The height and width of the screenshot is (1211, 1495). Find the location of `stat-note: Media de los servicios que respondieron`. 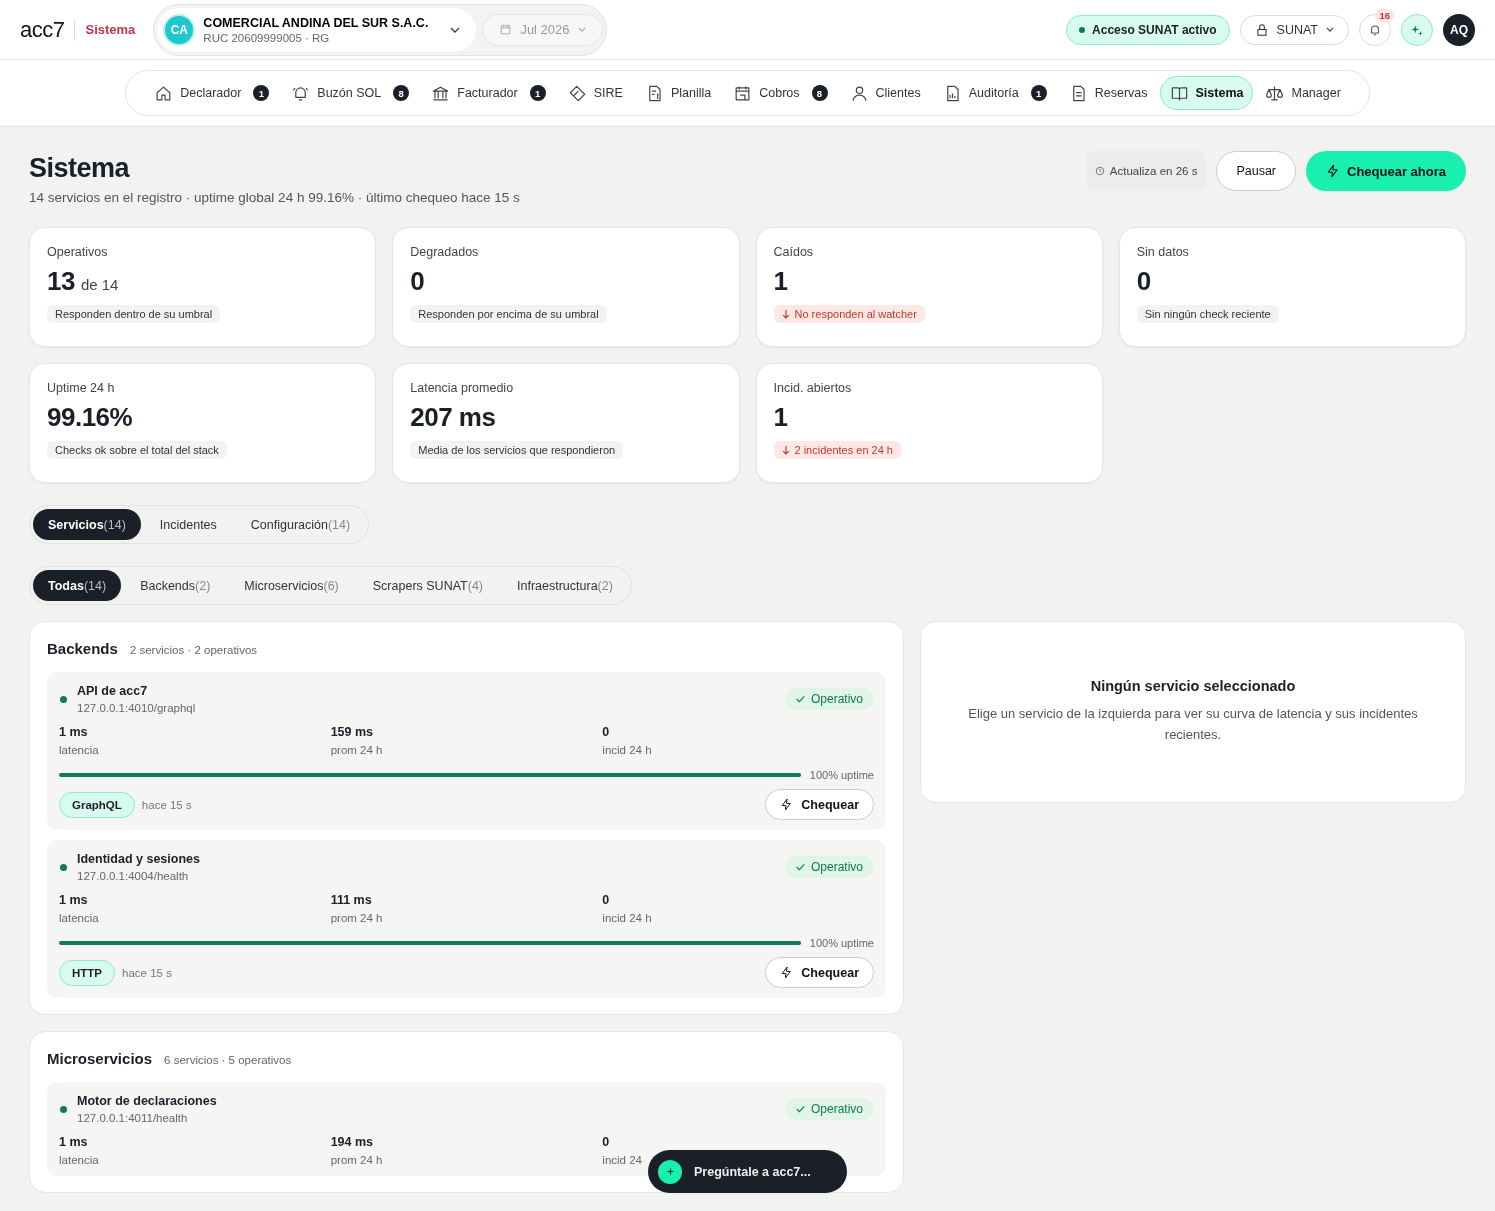

stat-note: Media de los servicios que respondieron is located at coordinates (517, 450).